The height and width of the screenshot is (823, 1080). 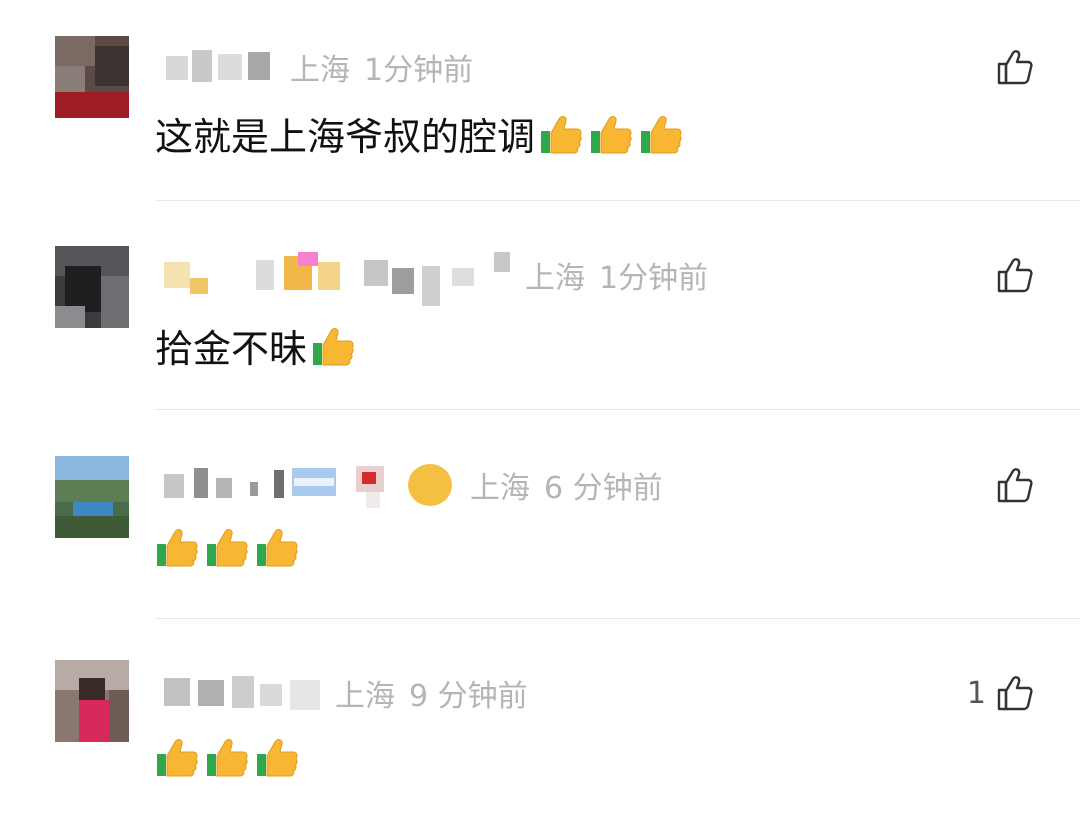 I want to click on comment-text-content: 这就是上海爷叔的腔调, so click(x=345, y=137).